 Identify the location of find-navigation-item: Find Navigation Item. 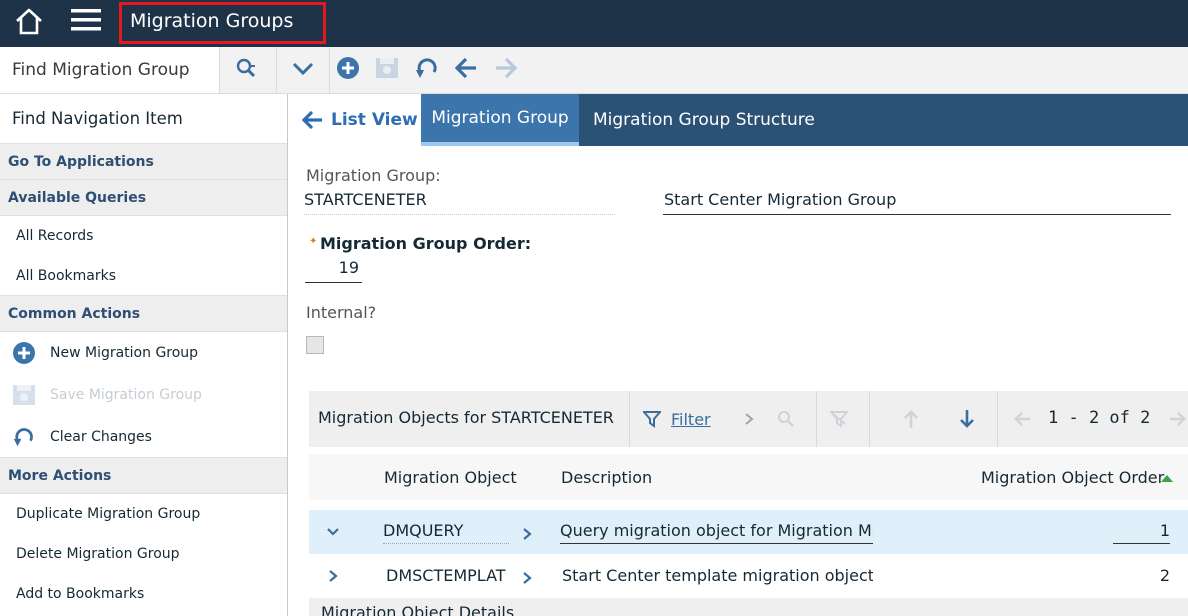
(143, 119).